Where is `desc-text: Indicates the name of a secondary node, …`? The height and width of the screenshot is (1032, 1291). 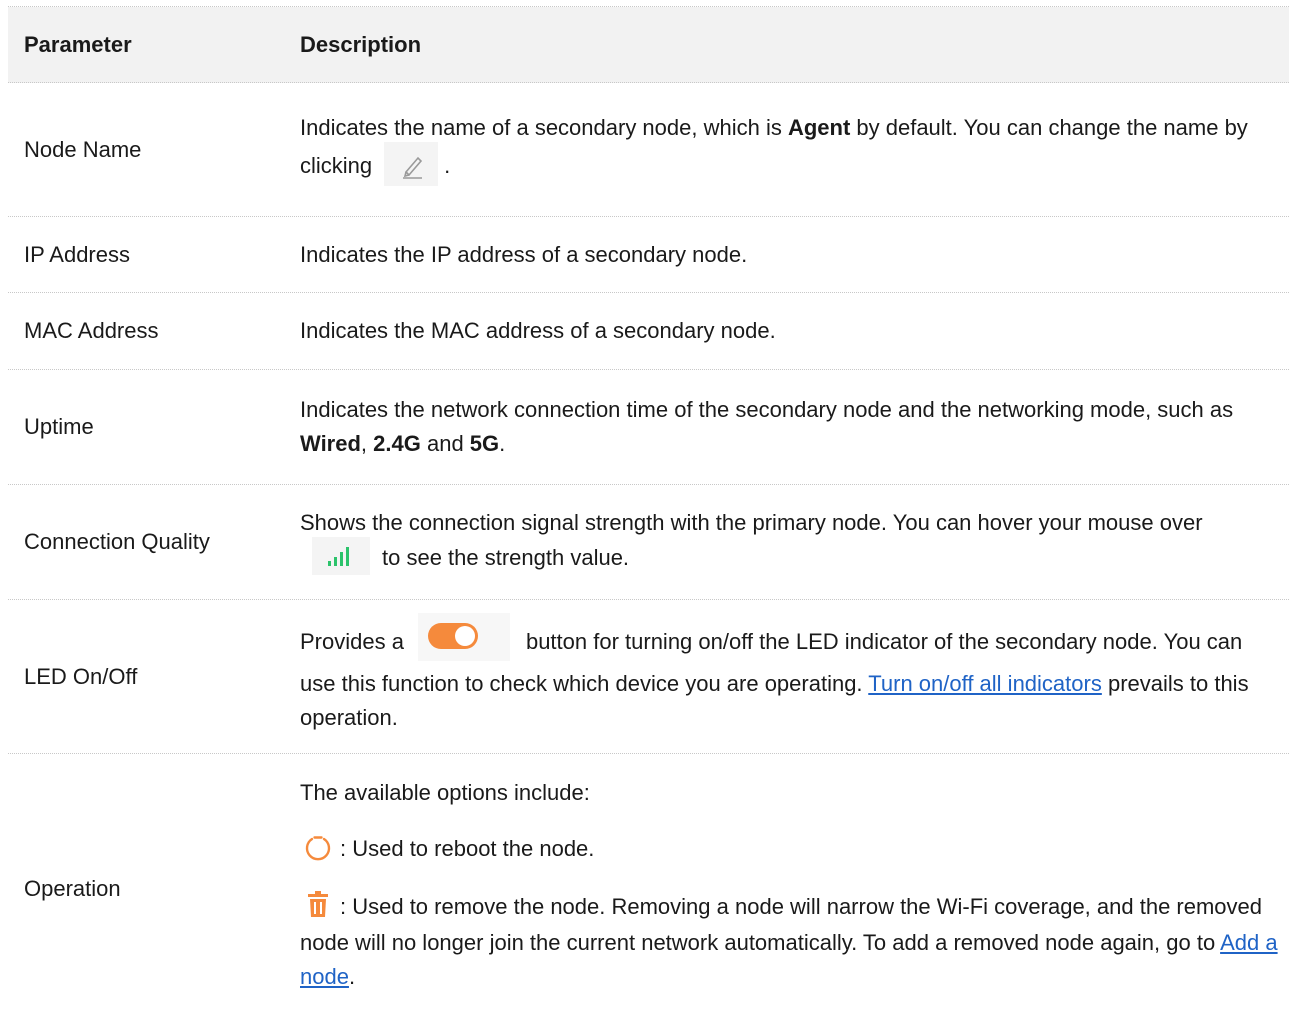 desc-text: Indicates the name of a secondary node, … is located at coordinates (790, 150).